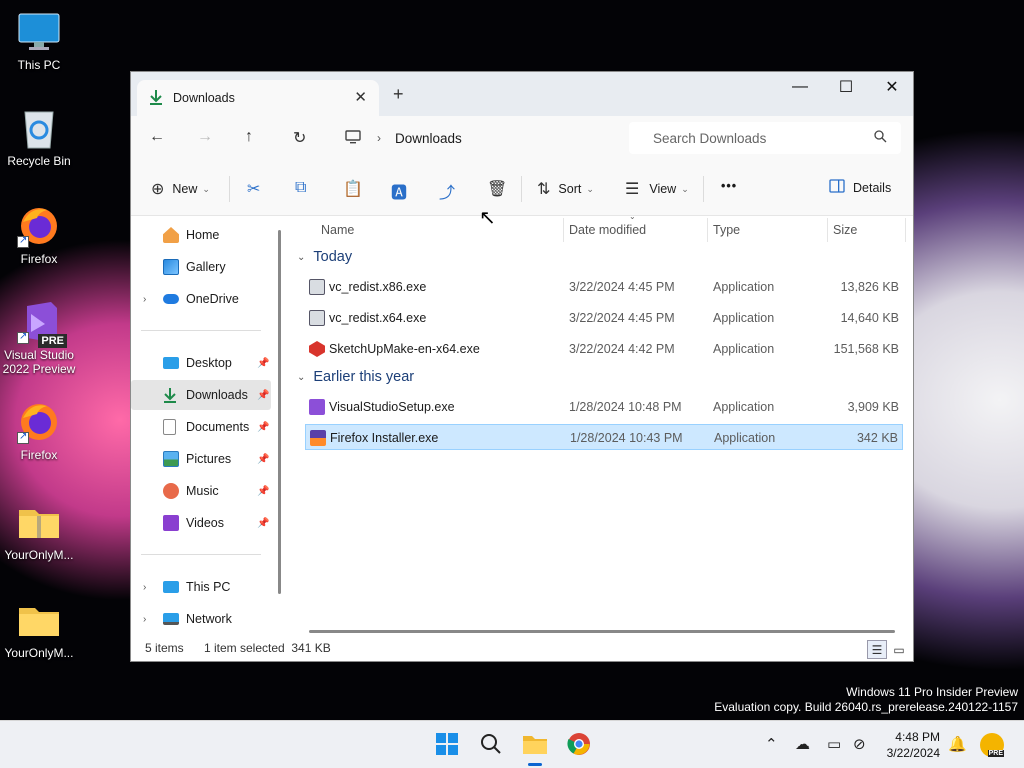  What do you see at coordinates (447, 191) in the screenshot?
I see `share-button: ⤴` at bounding box center [447, 191].